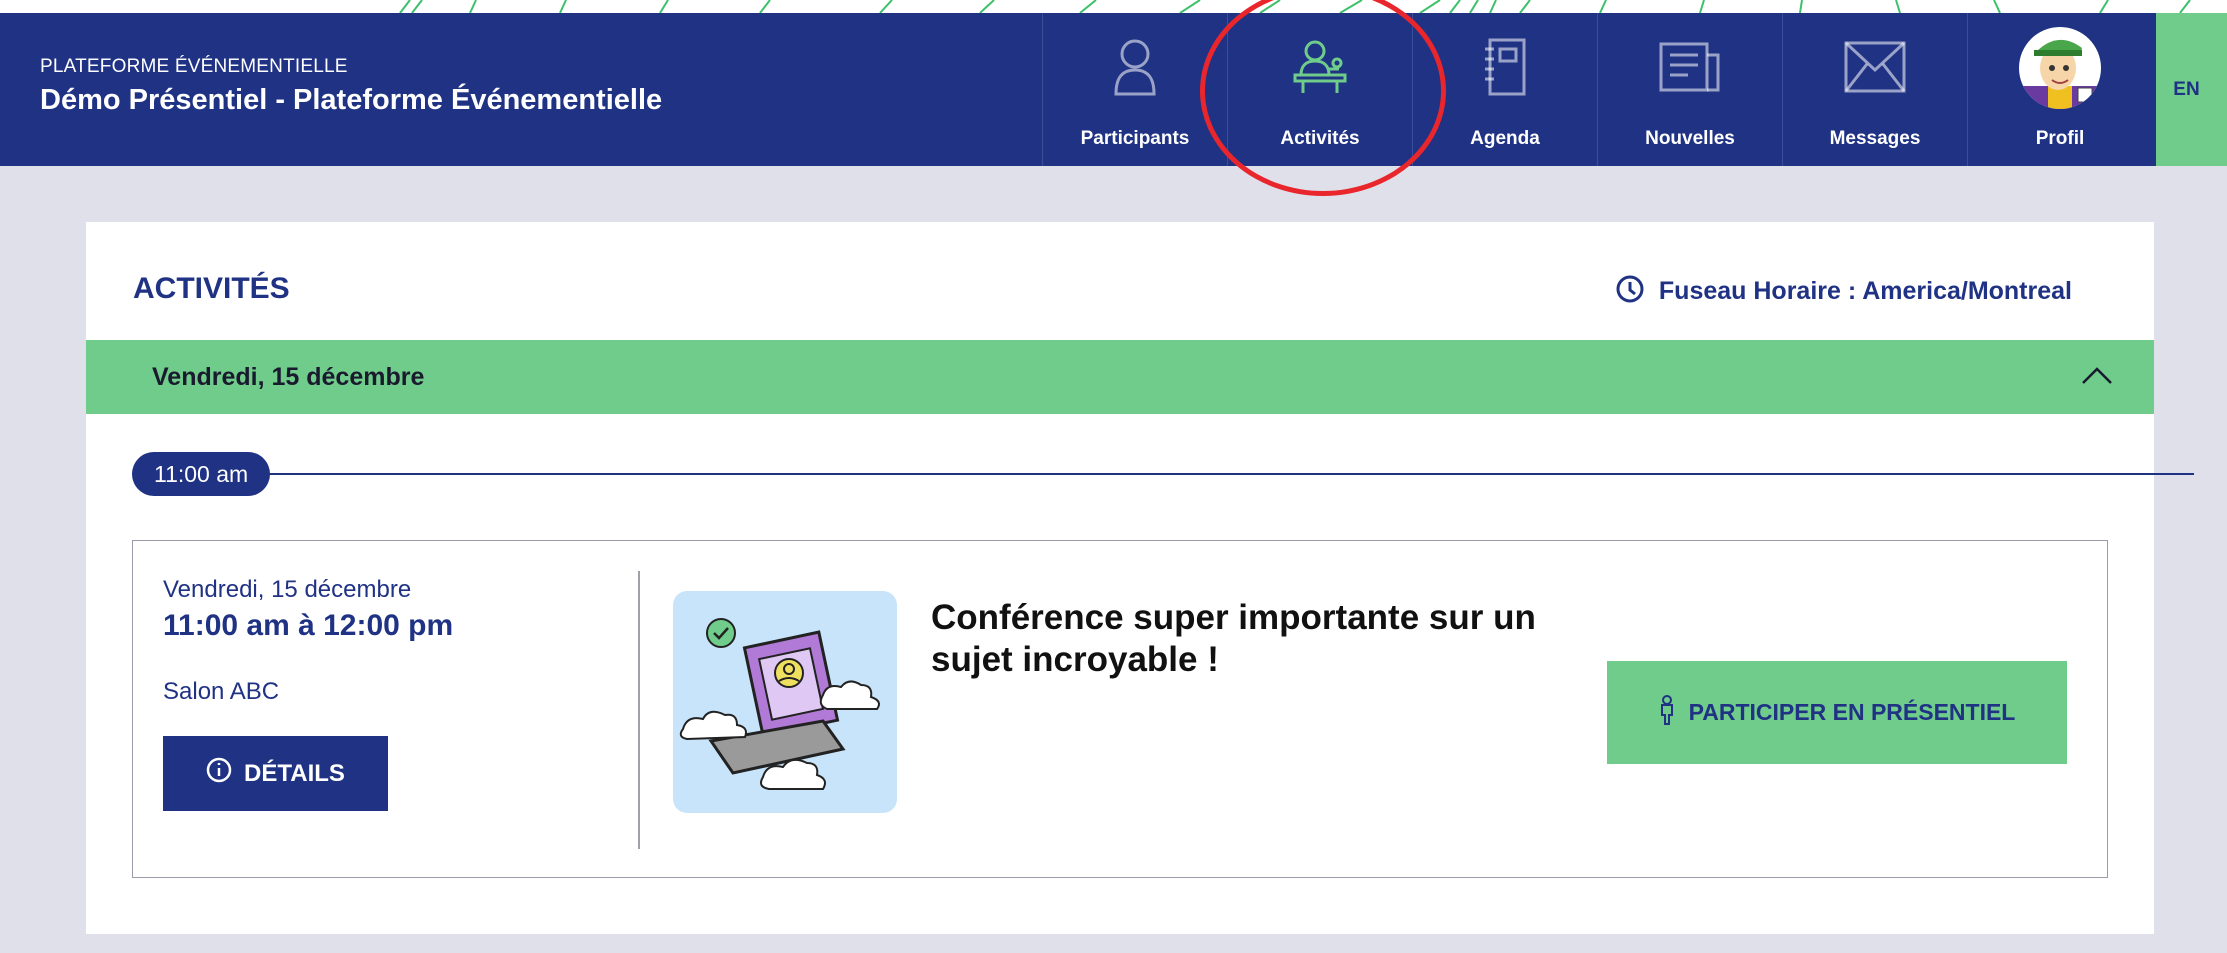  I want to click on details-button: DÉTAILS, so click(275, 773).